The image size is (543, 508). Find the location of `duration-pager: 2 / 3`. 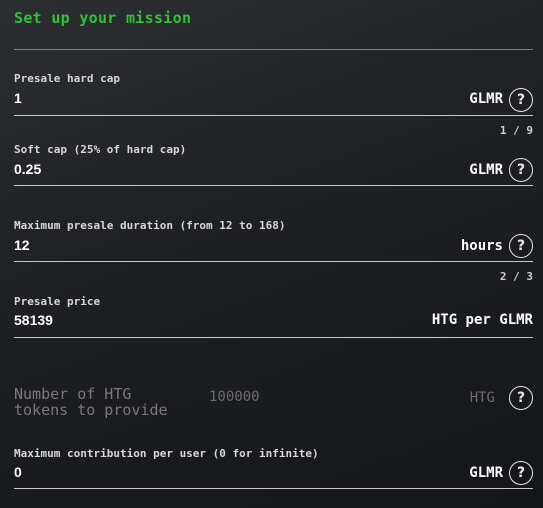

duration-pager: 2 / 3 is located at coordinates (516, 276).